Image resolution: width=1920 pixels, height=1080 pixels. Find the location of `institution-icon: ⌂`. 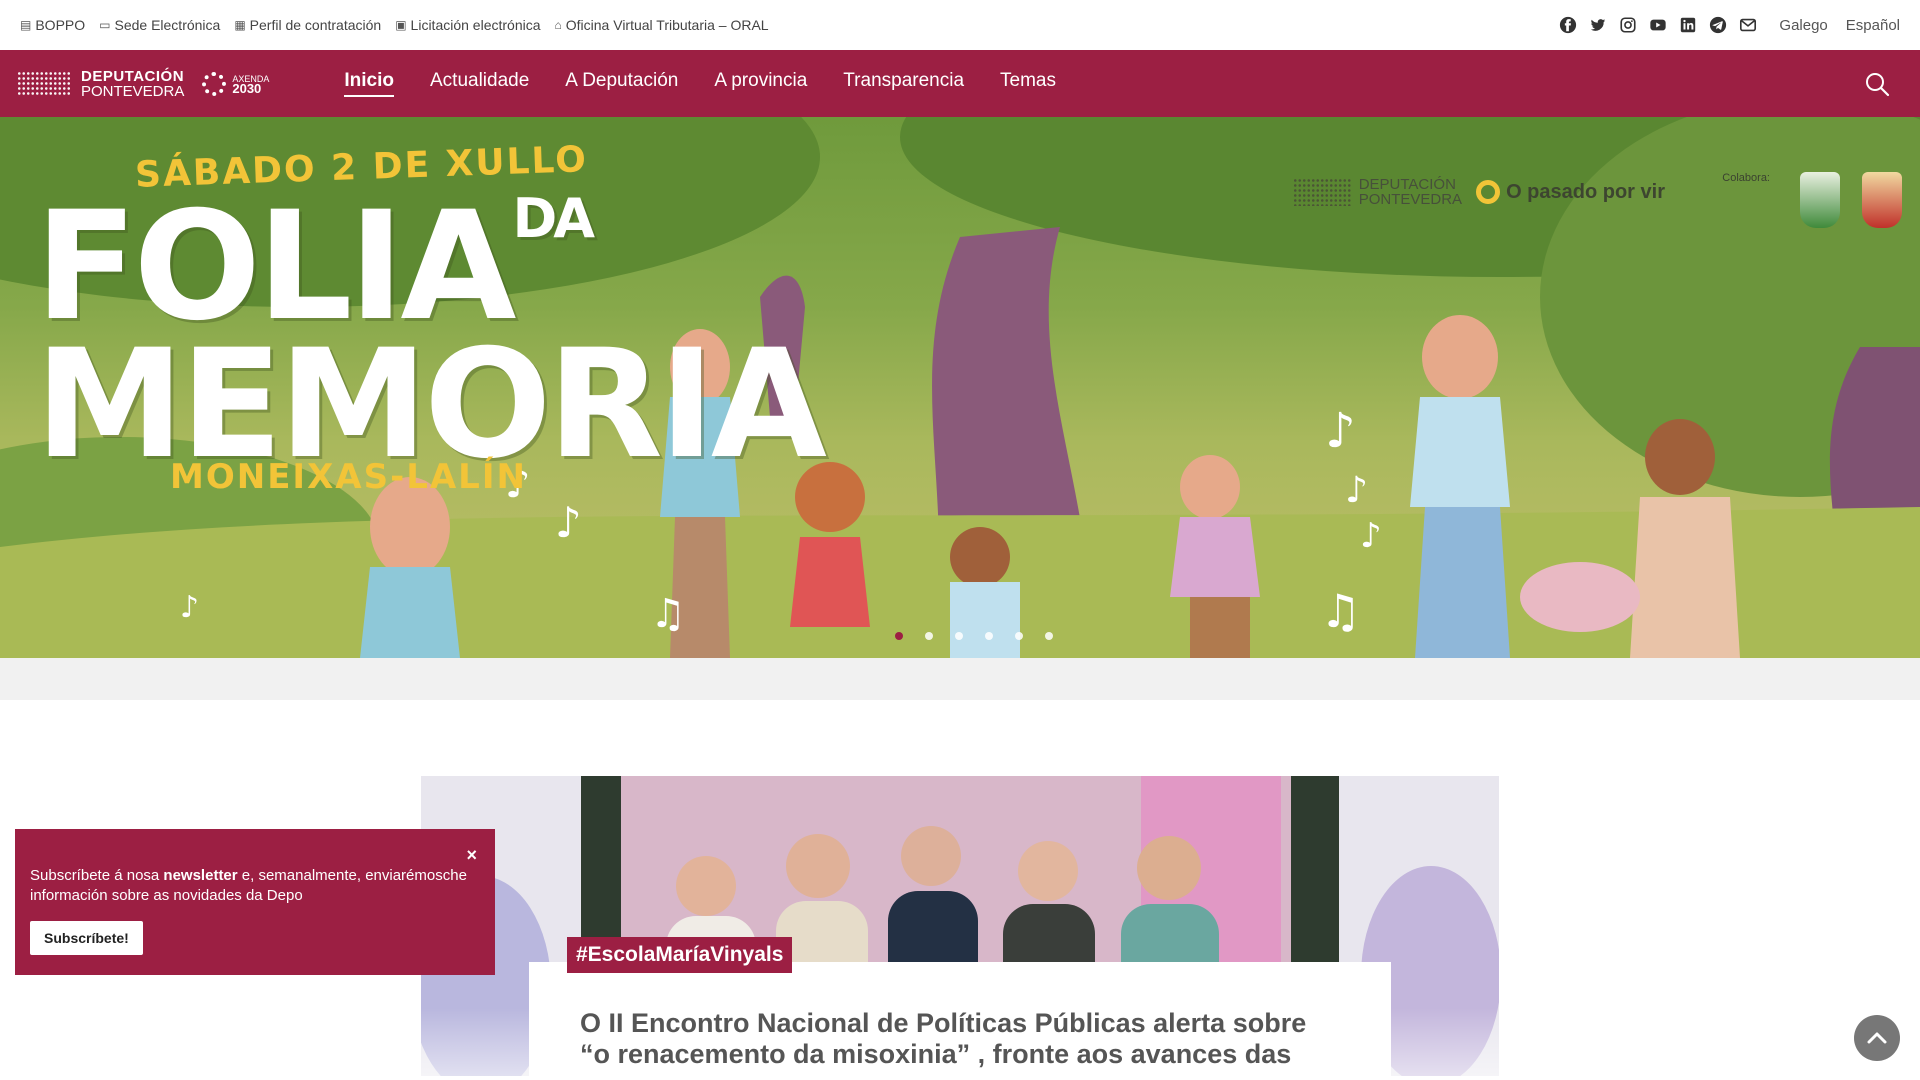

institution-icon: ⌂ is located at coordinates (558, 25).